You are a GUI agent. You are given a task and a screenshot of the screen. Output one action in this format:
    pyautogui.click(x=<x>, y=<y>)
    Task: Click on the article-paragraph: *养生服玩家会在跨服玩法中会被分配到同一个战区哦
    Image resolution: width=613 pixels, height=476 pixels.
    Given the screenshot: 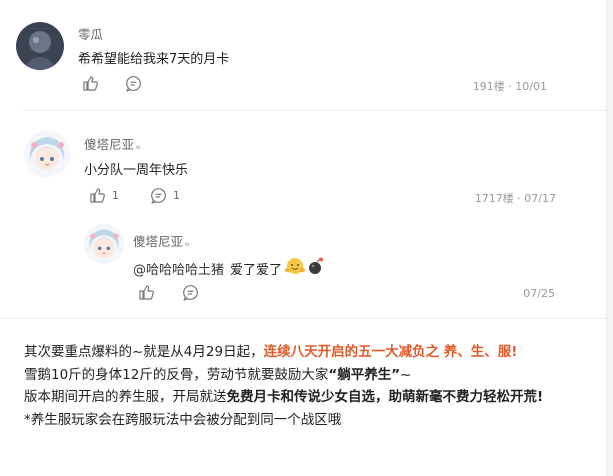 What is the action you would take?
    pyautogui.click(x=309, y=420)
    